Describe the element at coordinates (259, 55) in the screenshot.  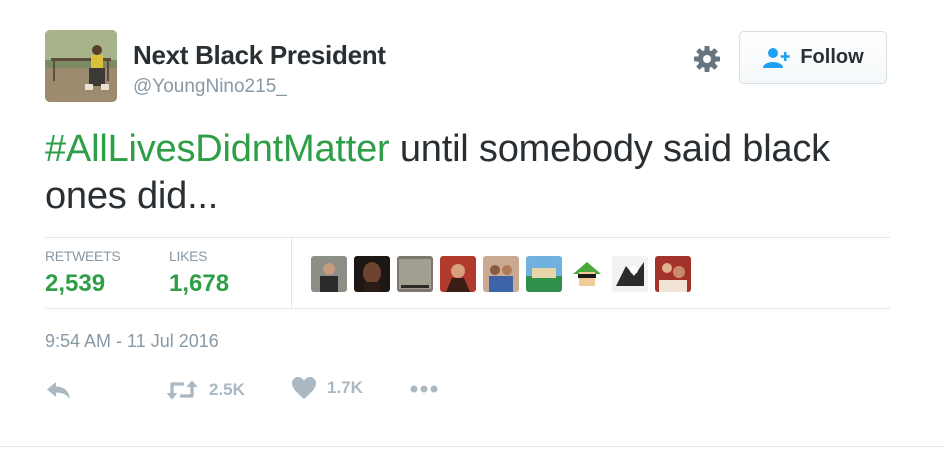
I see `display-name: Next Black President` at that location.